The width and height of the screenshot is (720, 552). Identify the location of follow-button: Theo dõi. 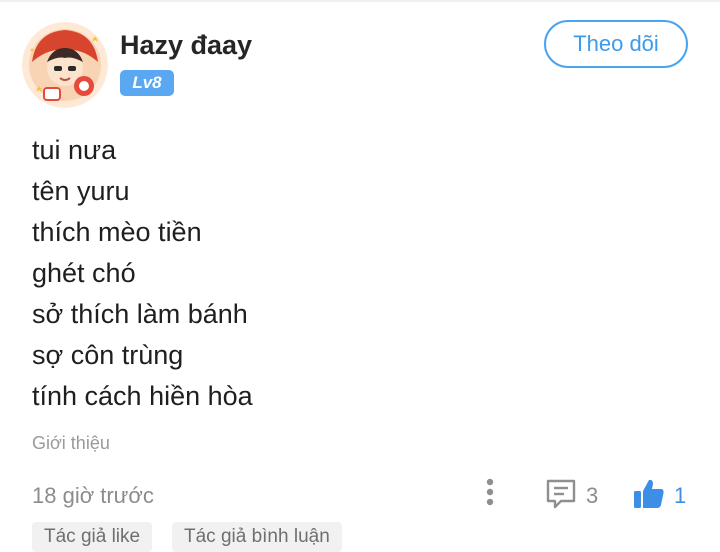
(616, 44).